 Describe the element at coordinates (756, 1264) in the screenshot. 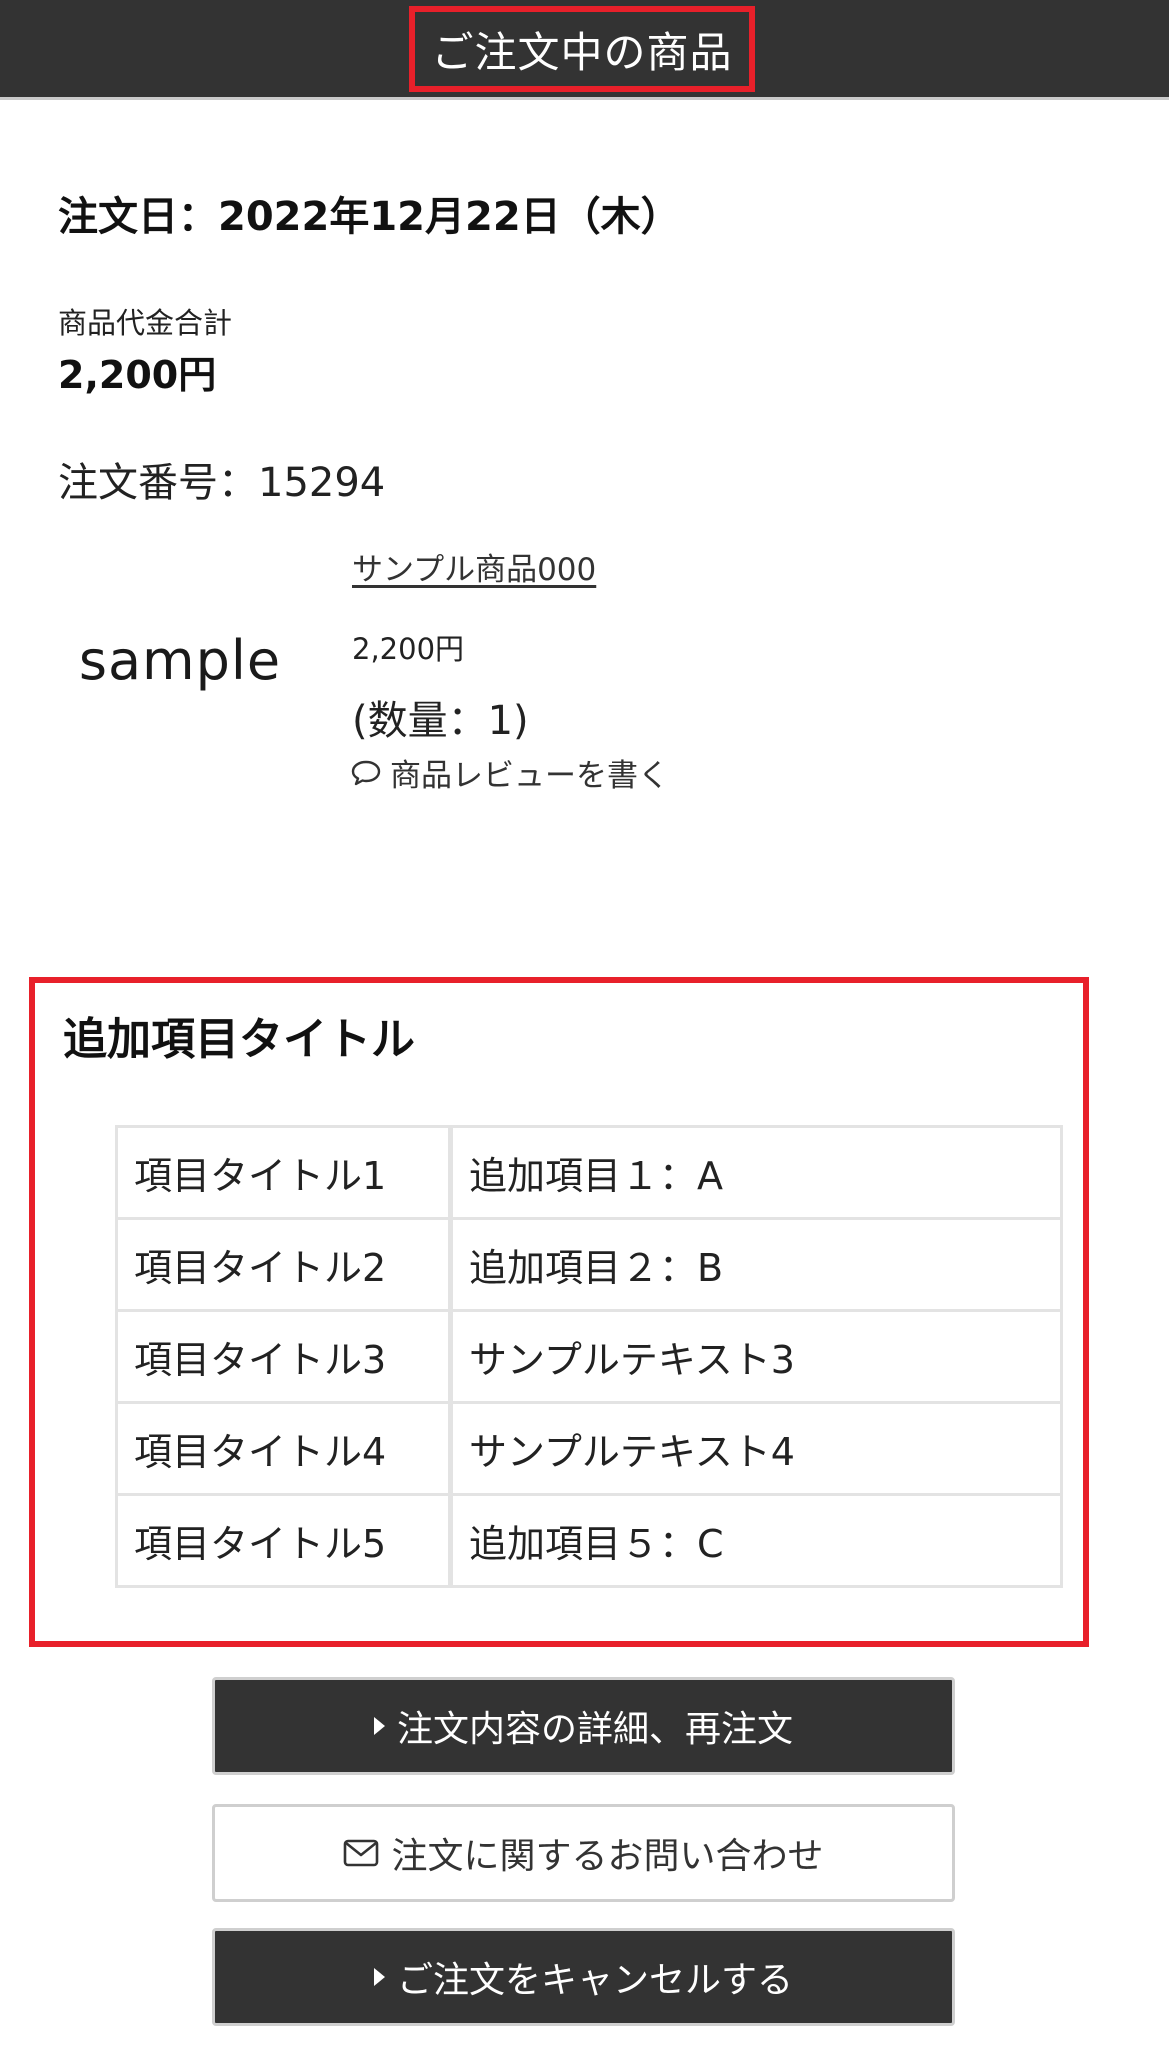

I see `item-value-cell: 追加項目２：B` at that location.